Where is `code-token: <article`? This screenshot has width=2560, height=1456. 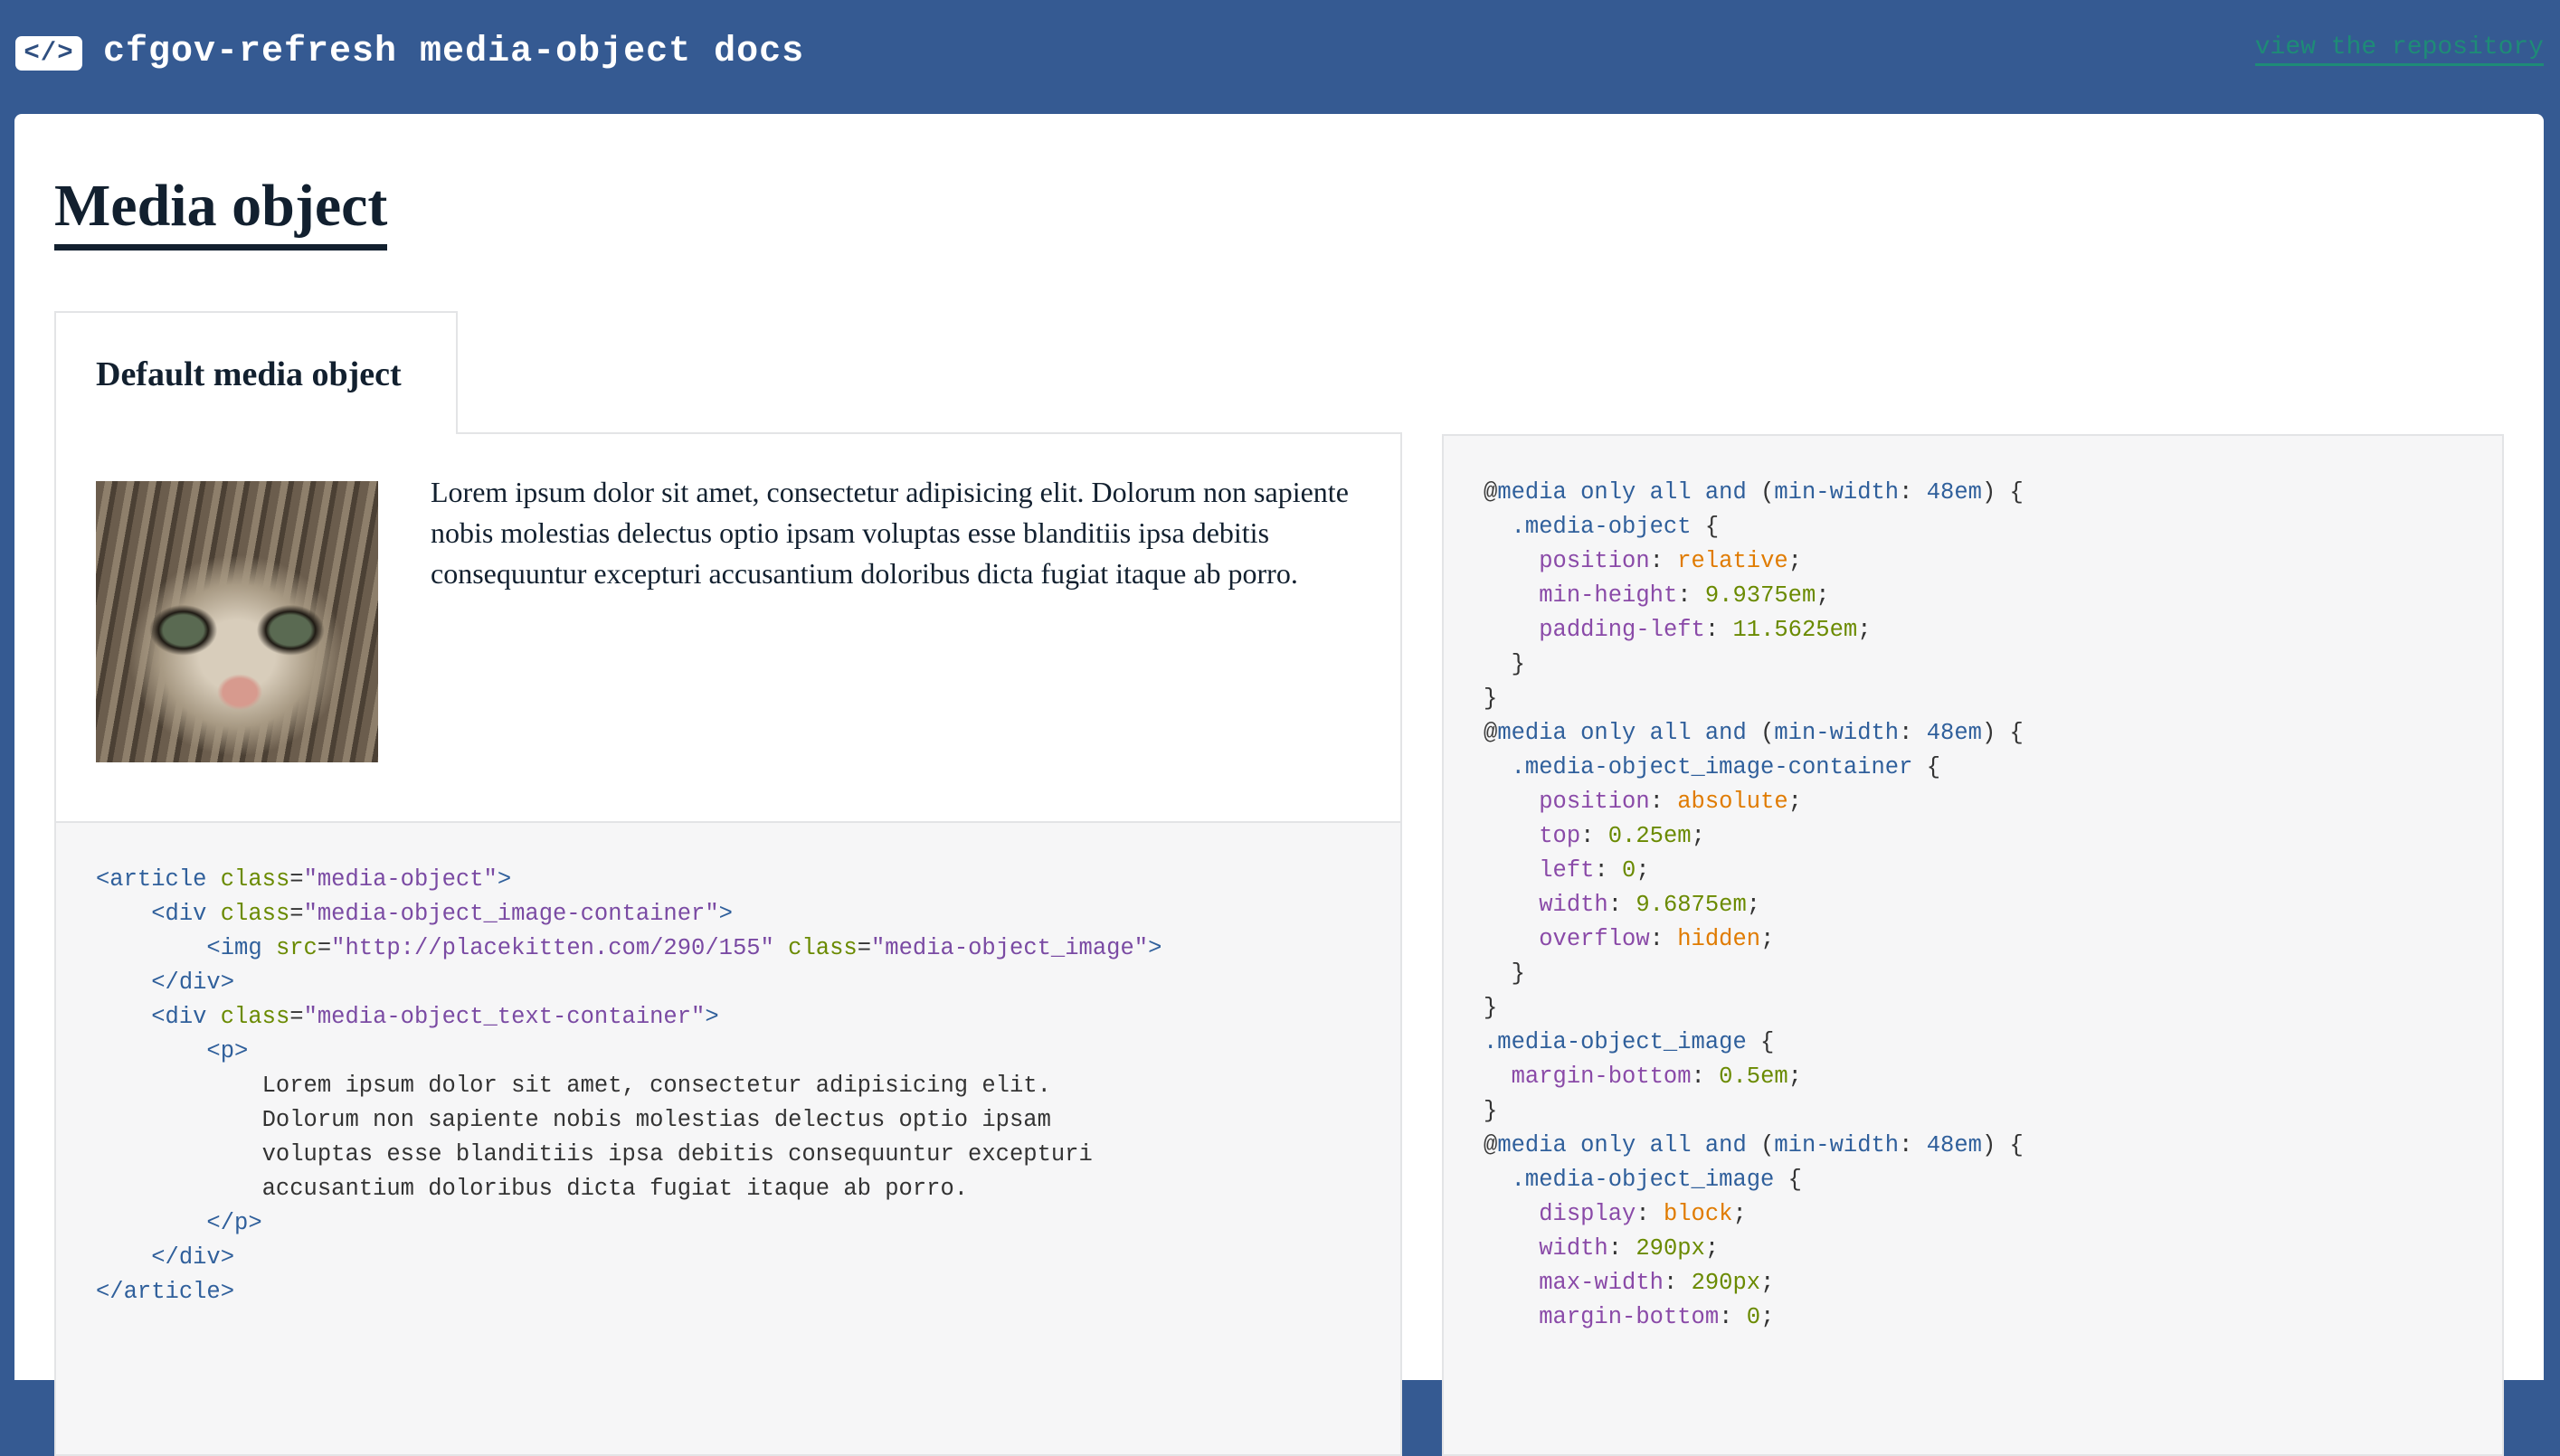
code-token: <article is located at coordinates (158, 880).